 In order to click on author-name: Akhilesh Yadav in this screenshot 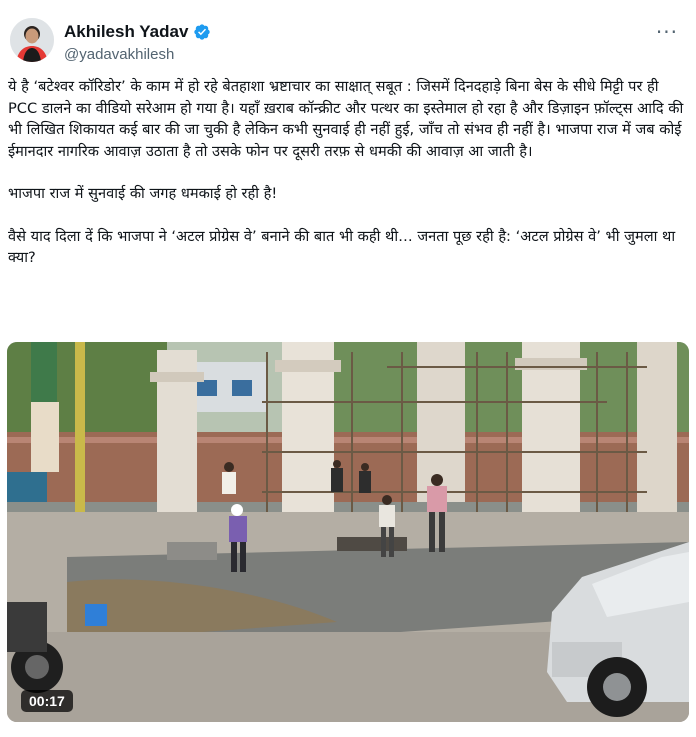, I will do `click(137, 32)`.